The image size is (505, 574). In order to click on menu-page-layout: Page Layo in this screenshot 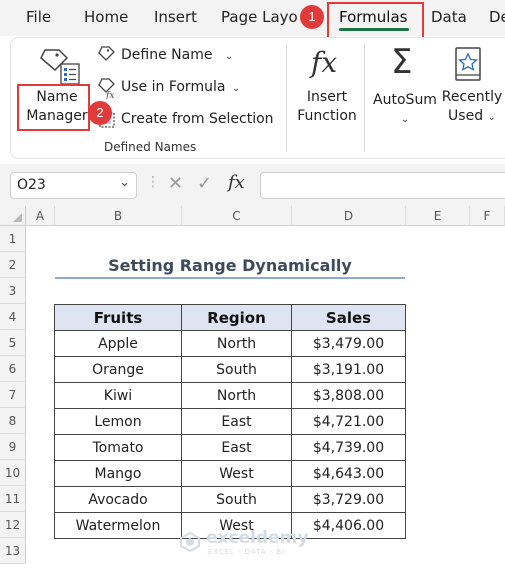, I will do `click(259, 17)`.